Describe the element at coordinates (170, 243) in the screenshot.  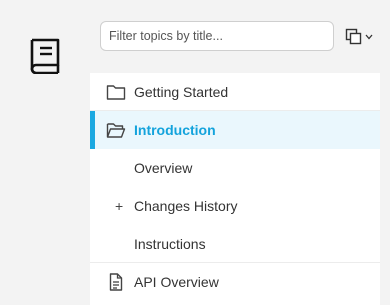
I see `nav-item-label: Instructions` at that location.